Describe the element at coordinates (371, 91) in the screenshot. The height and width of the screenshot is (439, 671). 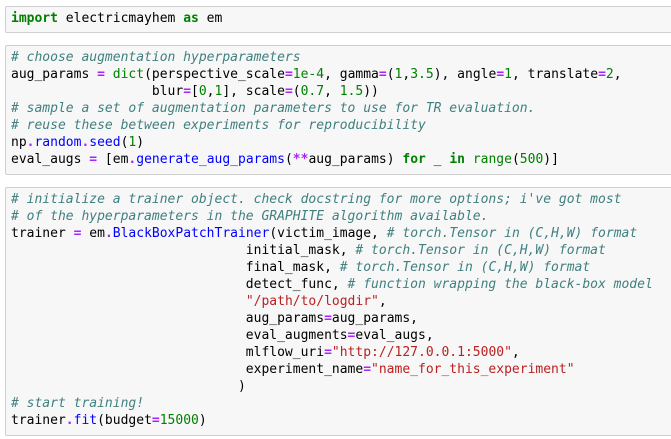
I see `code-token: ))` at that location.